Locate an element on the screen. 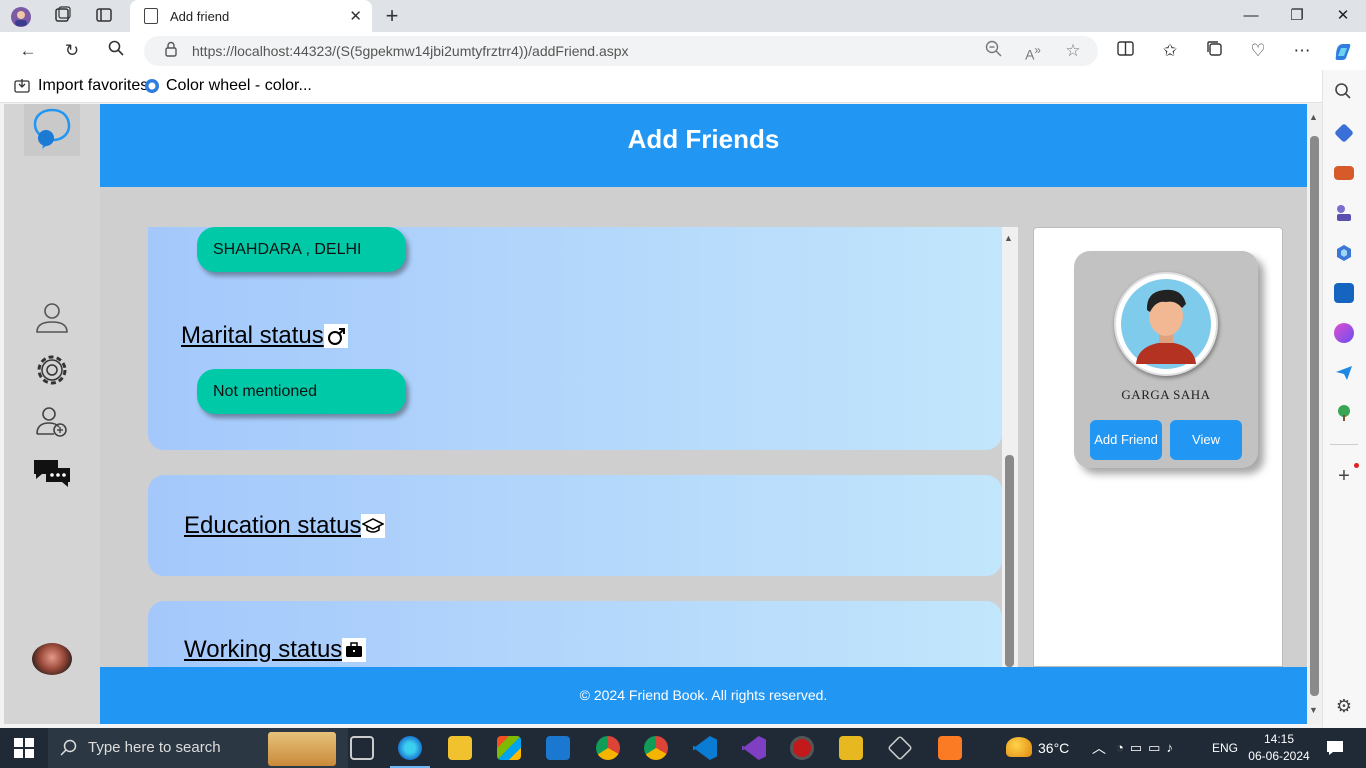  recorder-icon is located at coordinates (802, 748).